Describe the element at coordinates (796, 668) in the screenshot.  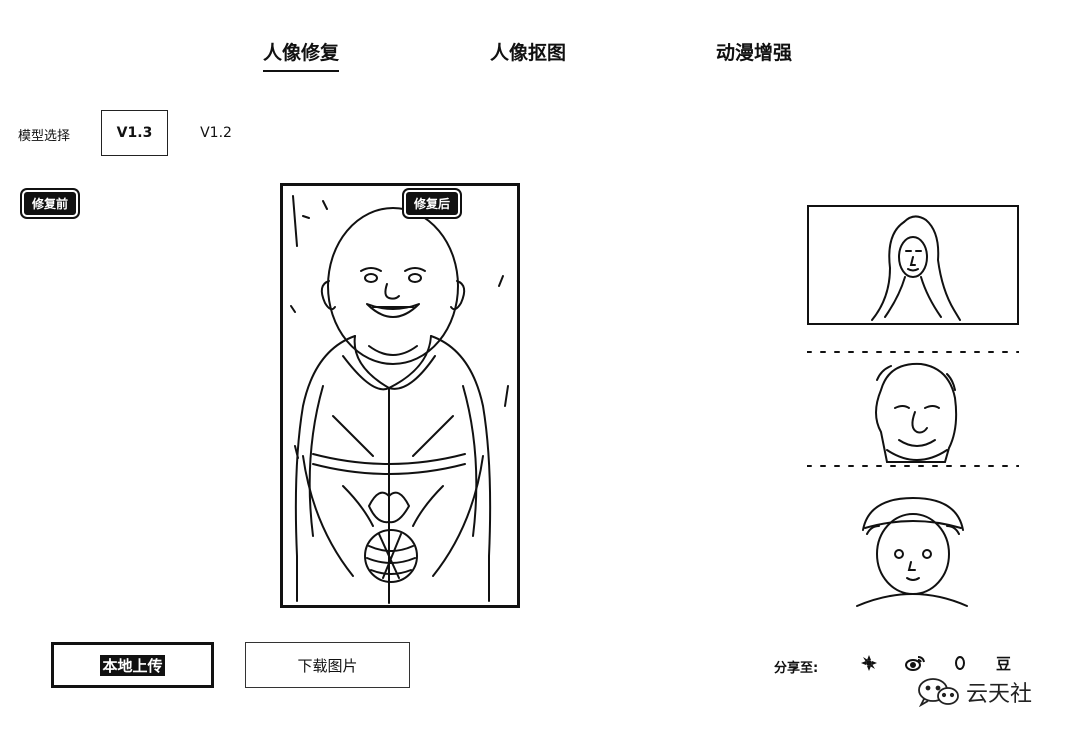
I see `share-label: 分享至:` at that location.